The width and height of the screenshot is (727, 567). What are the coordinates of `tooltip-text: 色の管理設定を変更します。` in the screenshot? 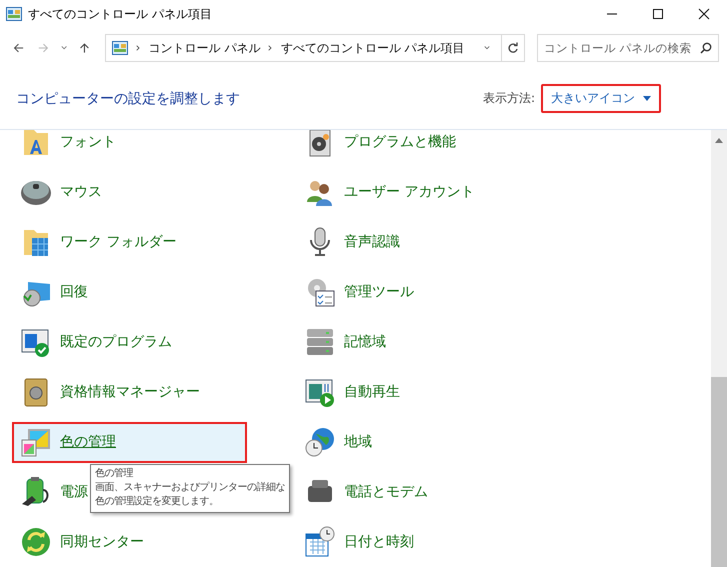 It's located at (157, 502).